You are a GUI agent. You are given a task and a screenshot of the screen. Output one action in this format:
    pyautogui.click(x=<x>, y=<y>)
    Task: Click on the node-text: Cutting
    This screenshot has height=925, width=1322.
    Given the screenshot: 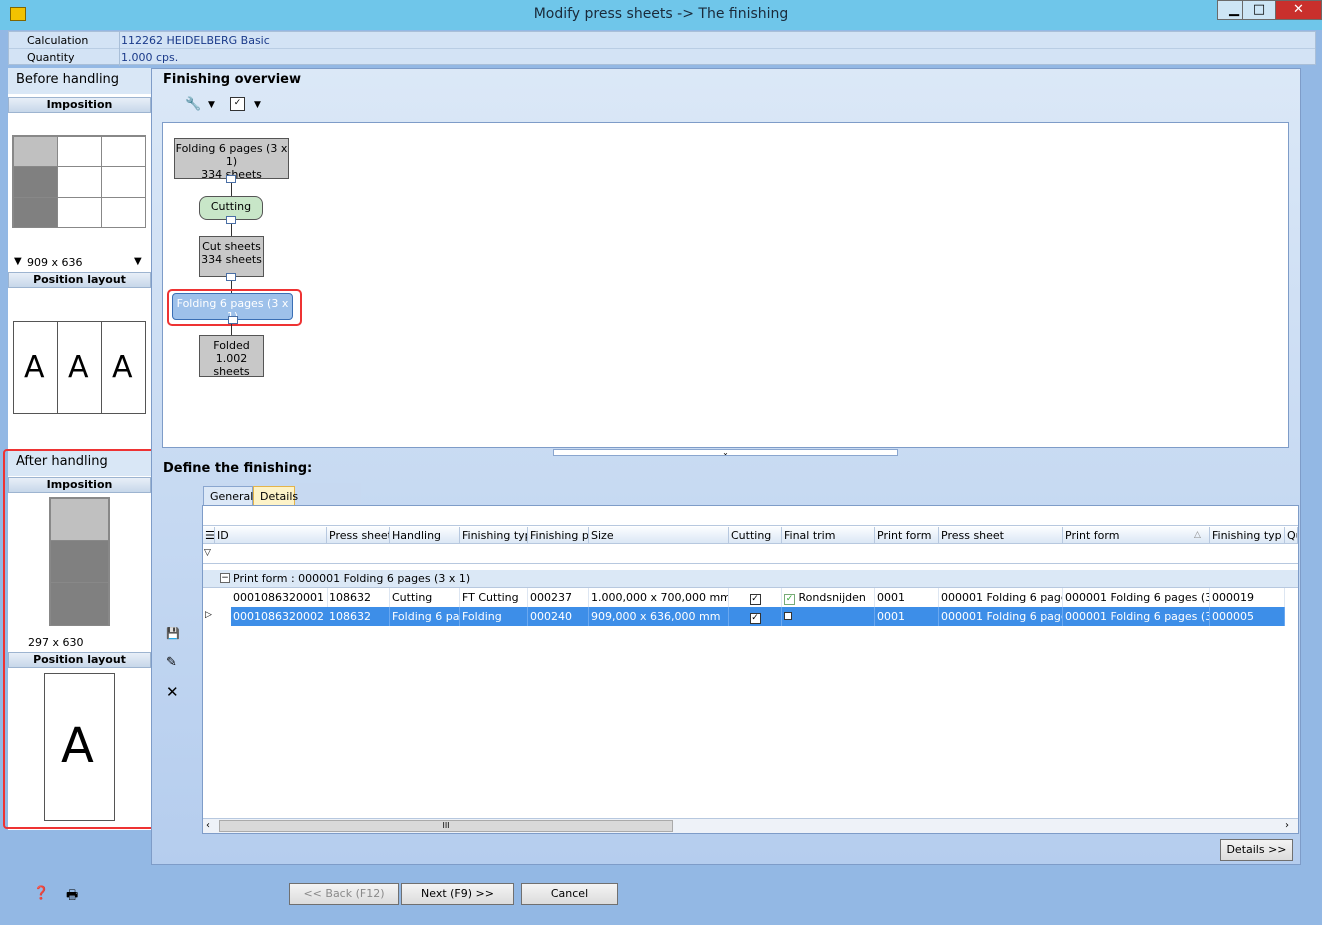 What is the action you would take?
    pyautogui.click(x=231, y=206)
    